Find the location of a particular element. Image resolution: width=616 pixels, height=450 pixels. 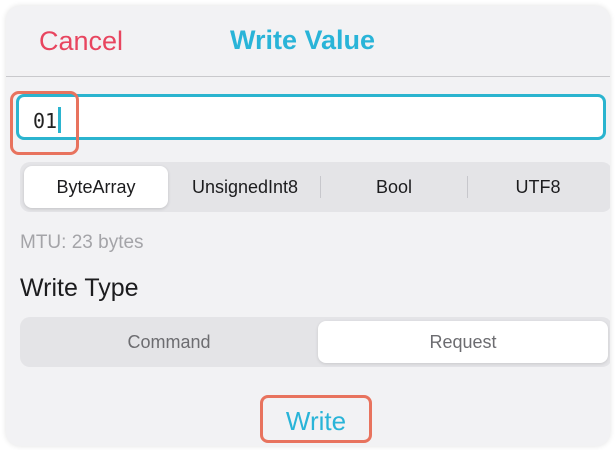

write-type-segmented-control: Command Request is located at coordinates (315, 342).